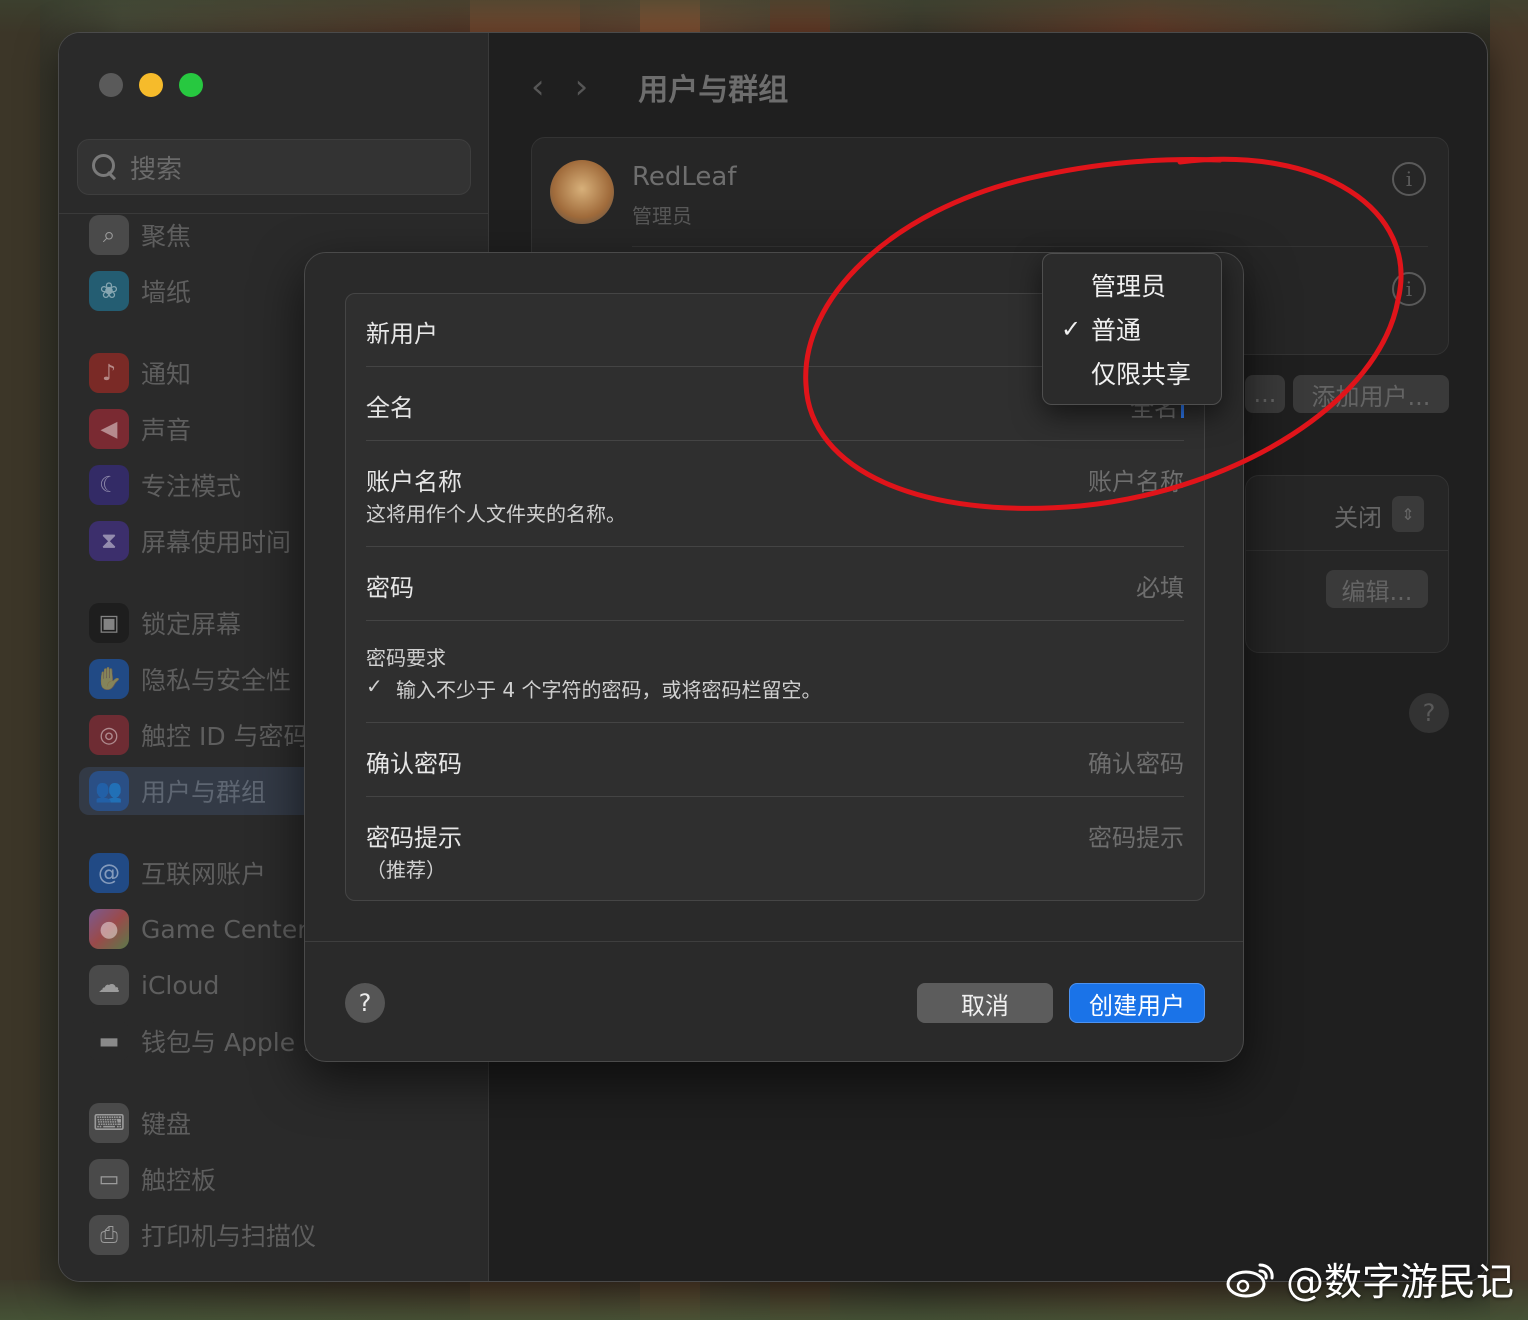  I want to click on fingerprint-icon: ◎, so click(109, 735).